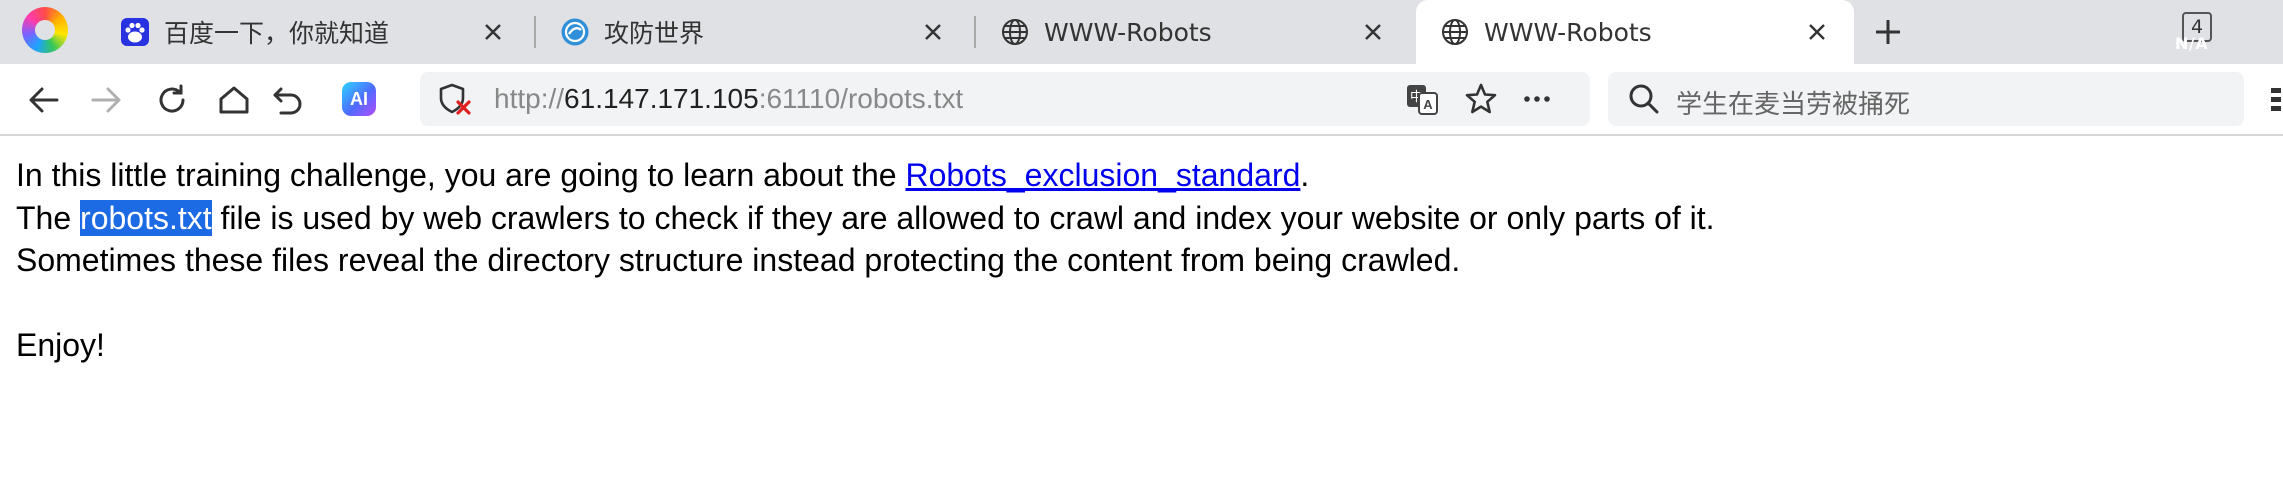 Image resolution: width=2283 pixels, height=480 pixels. What do you see at coordinates (1793, 102) in the screenshot?
I see `search-input: 学生在麦当劳被捅死` at bounding box center [1793, 102].